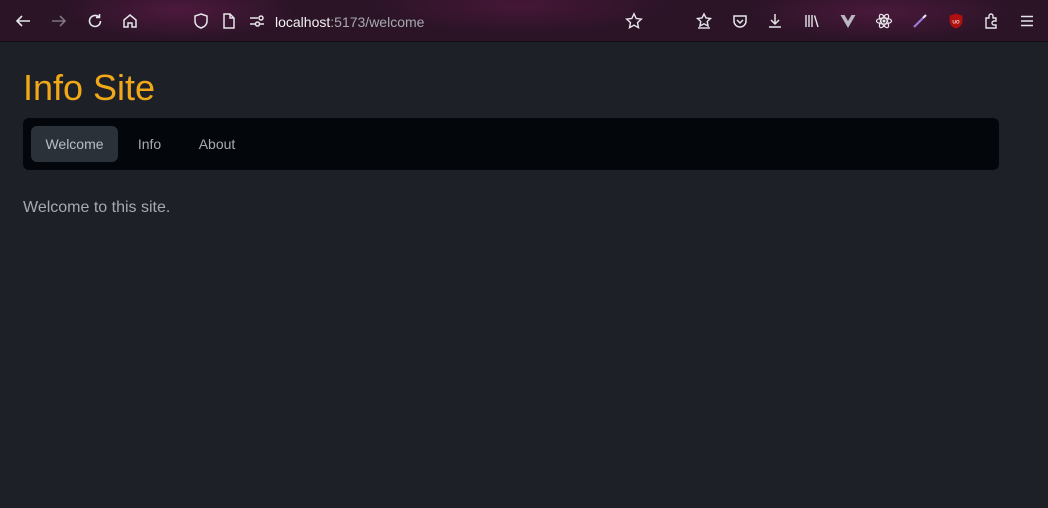  I want to click on home-icon, so click(130, 21).